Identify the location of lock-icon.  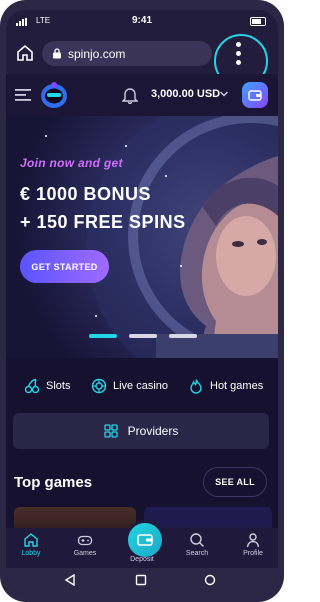
(57, 53).